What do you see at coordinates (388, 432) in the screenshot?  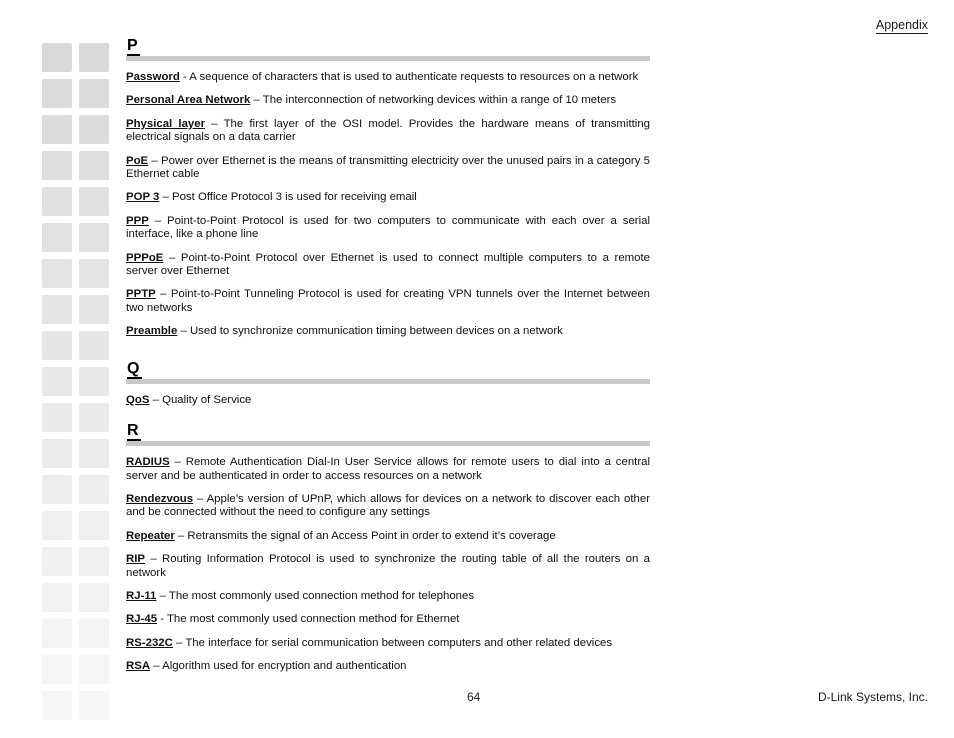 I see `section-heading: R` at bounding box center [388, 432].